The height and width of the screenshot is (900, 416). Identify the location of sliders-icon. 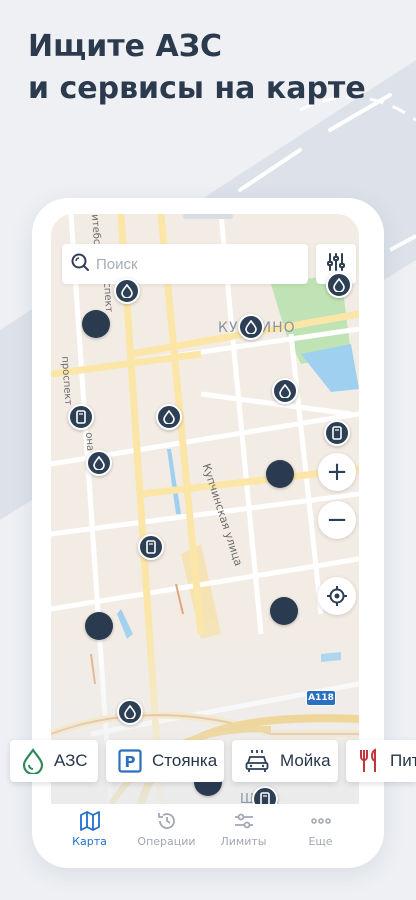
(243, 821).